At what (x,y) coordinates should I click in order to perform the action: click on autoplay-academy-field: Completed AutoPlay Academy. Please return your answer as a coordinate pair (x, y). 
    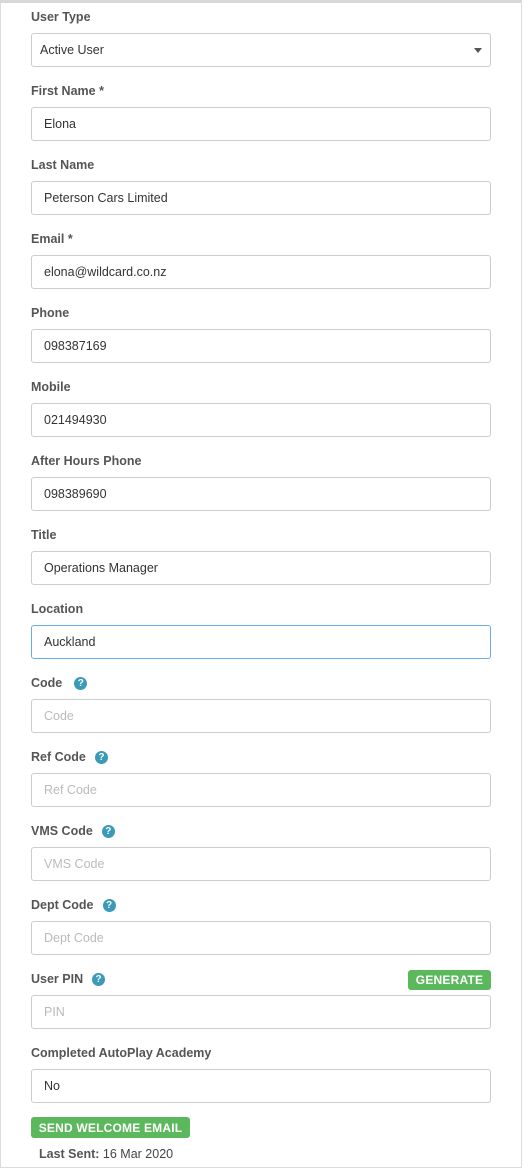
    Looking at the image, I should click on (261, 1073).